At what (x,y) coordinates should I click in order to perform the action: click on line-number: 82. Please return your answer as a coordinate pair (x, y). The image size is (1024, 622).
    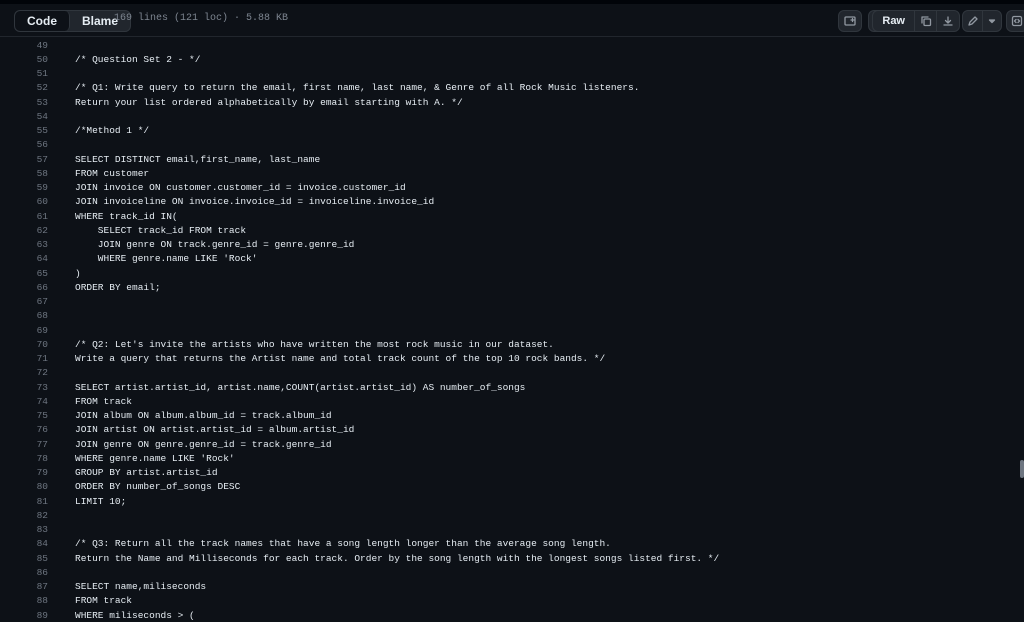
    Looking at the image, I should click on (24, 515).